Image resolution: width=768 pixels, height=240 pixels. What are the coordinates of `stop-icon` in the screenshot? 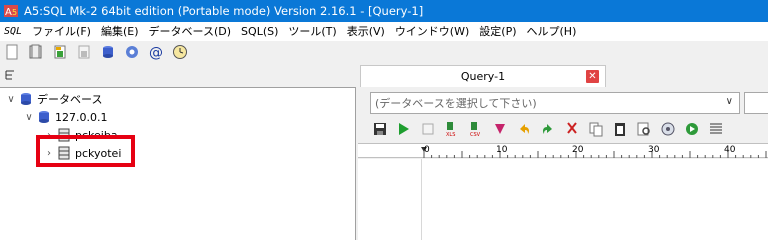 It's located at (428, 129).